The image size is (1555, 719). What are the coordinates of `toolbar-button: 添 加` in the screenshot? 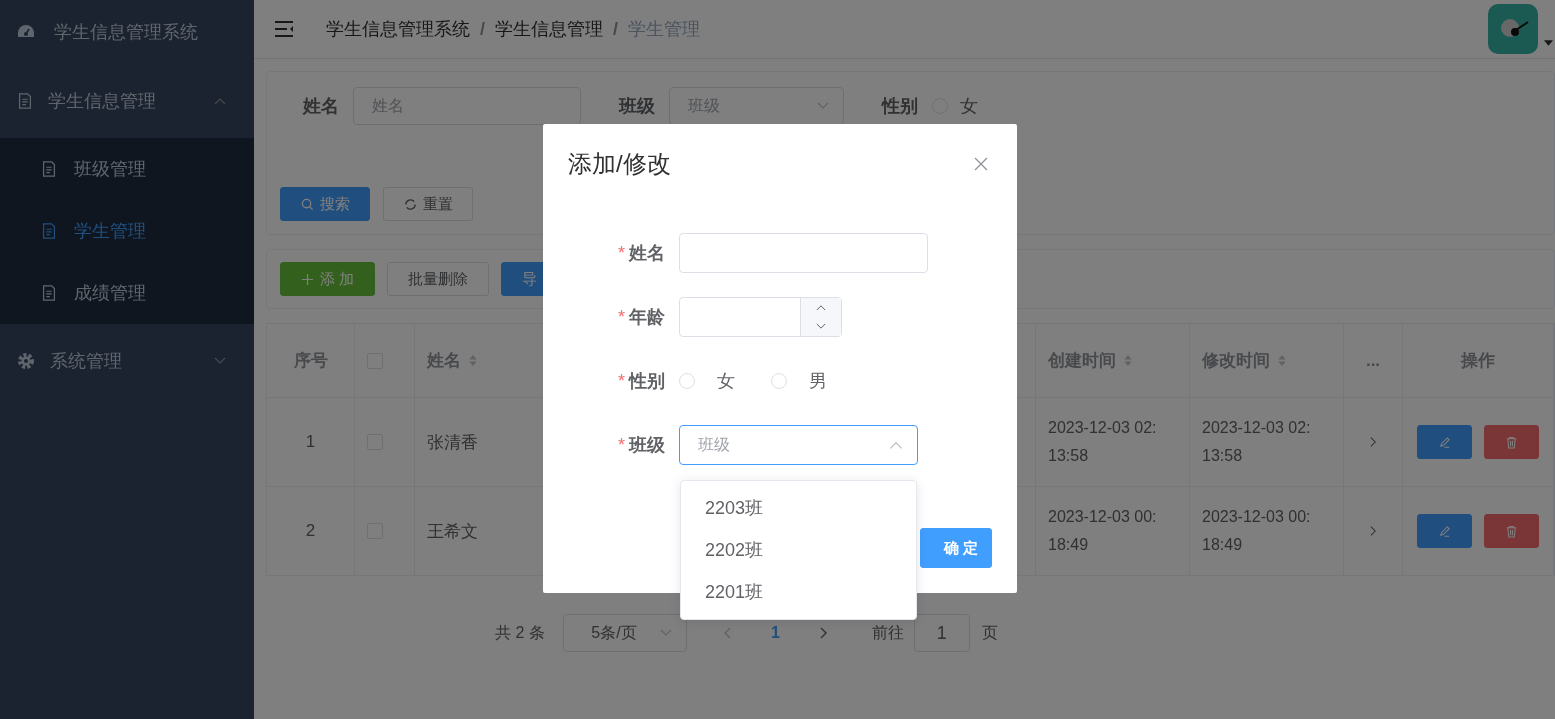 It's located at (328, 279).